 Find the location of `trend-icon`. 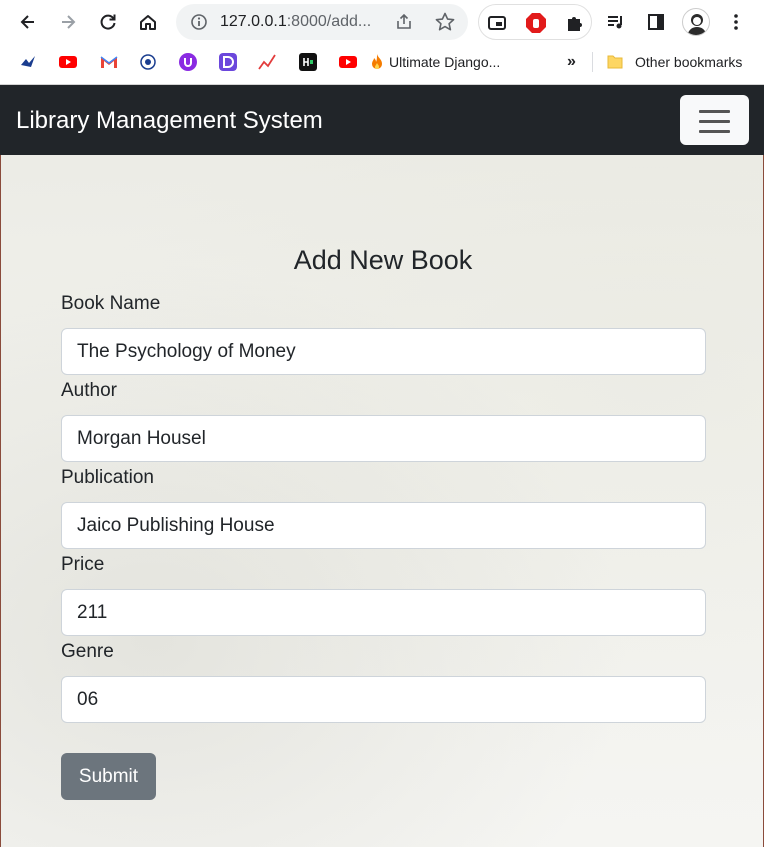

trend-icon is located at coordinates (267, 62).